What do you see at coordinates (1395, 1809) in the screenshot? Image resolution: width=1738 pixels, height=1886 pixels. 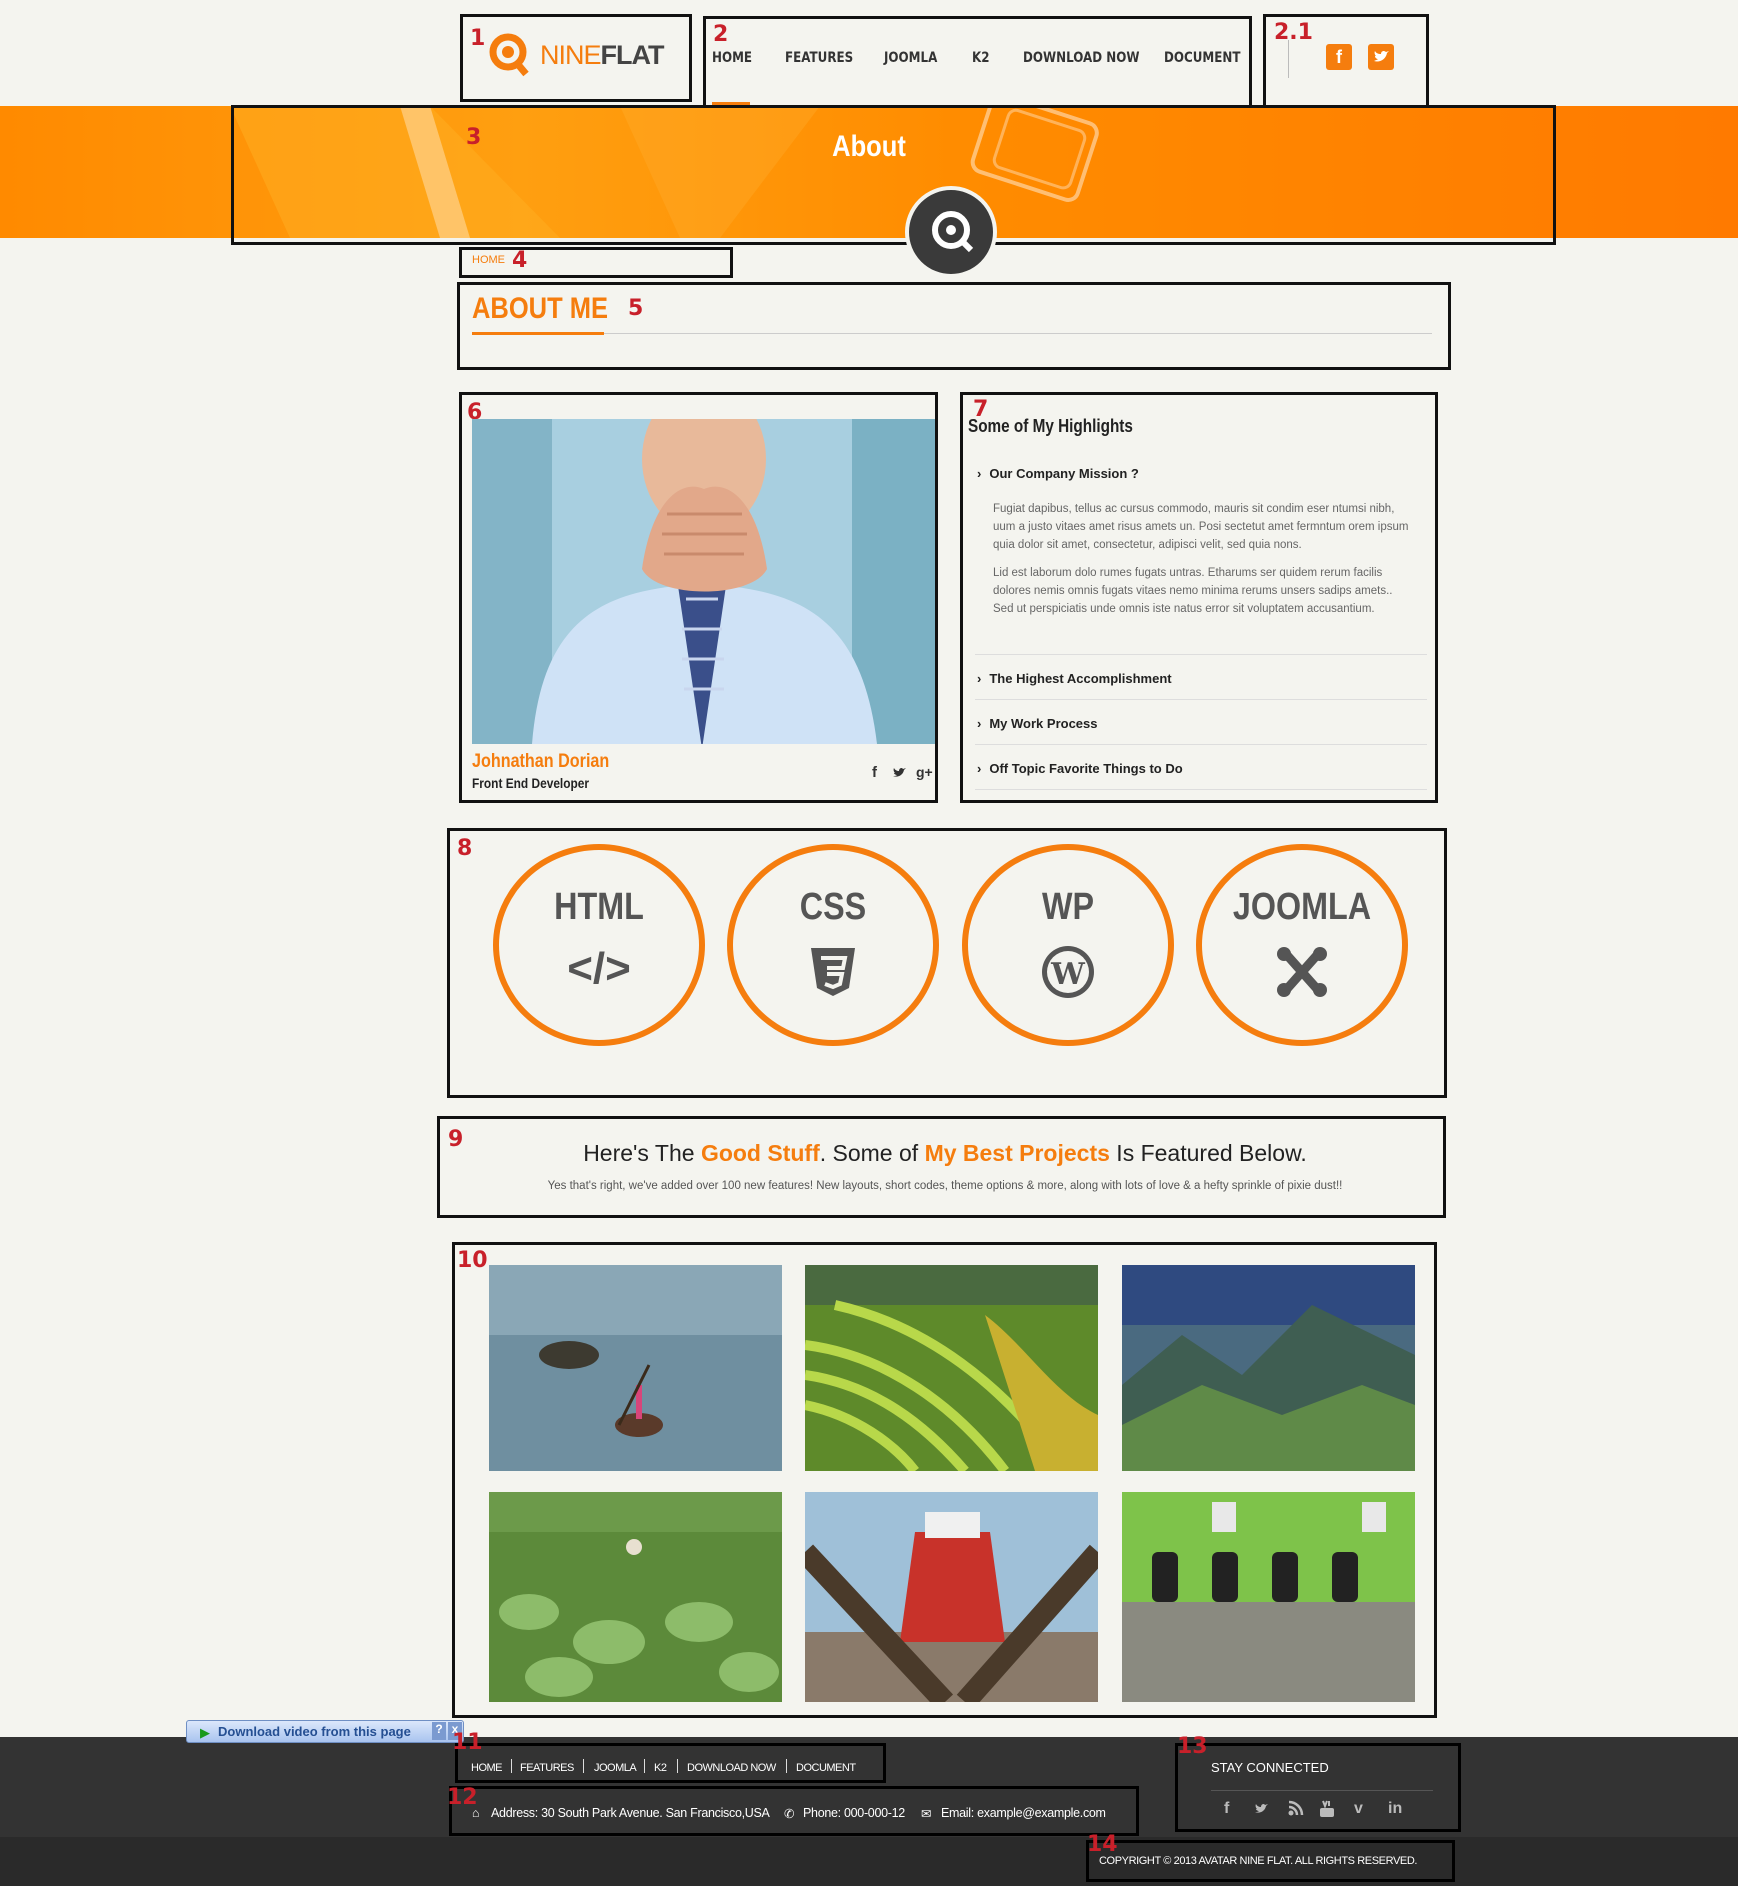 I see `linkedin-icon: in` at bounding box center [1395, 1809].